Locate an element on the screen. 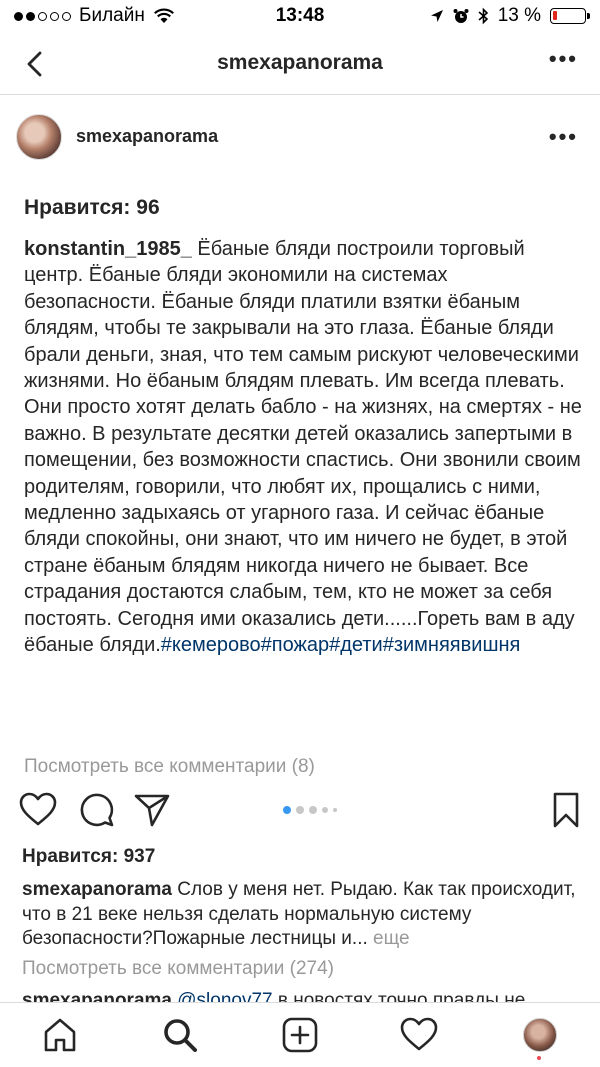  navigation-bar: smexapanorama ••• is located at coordinates (300, 64).